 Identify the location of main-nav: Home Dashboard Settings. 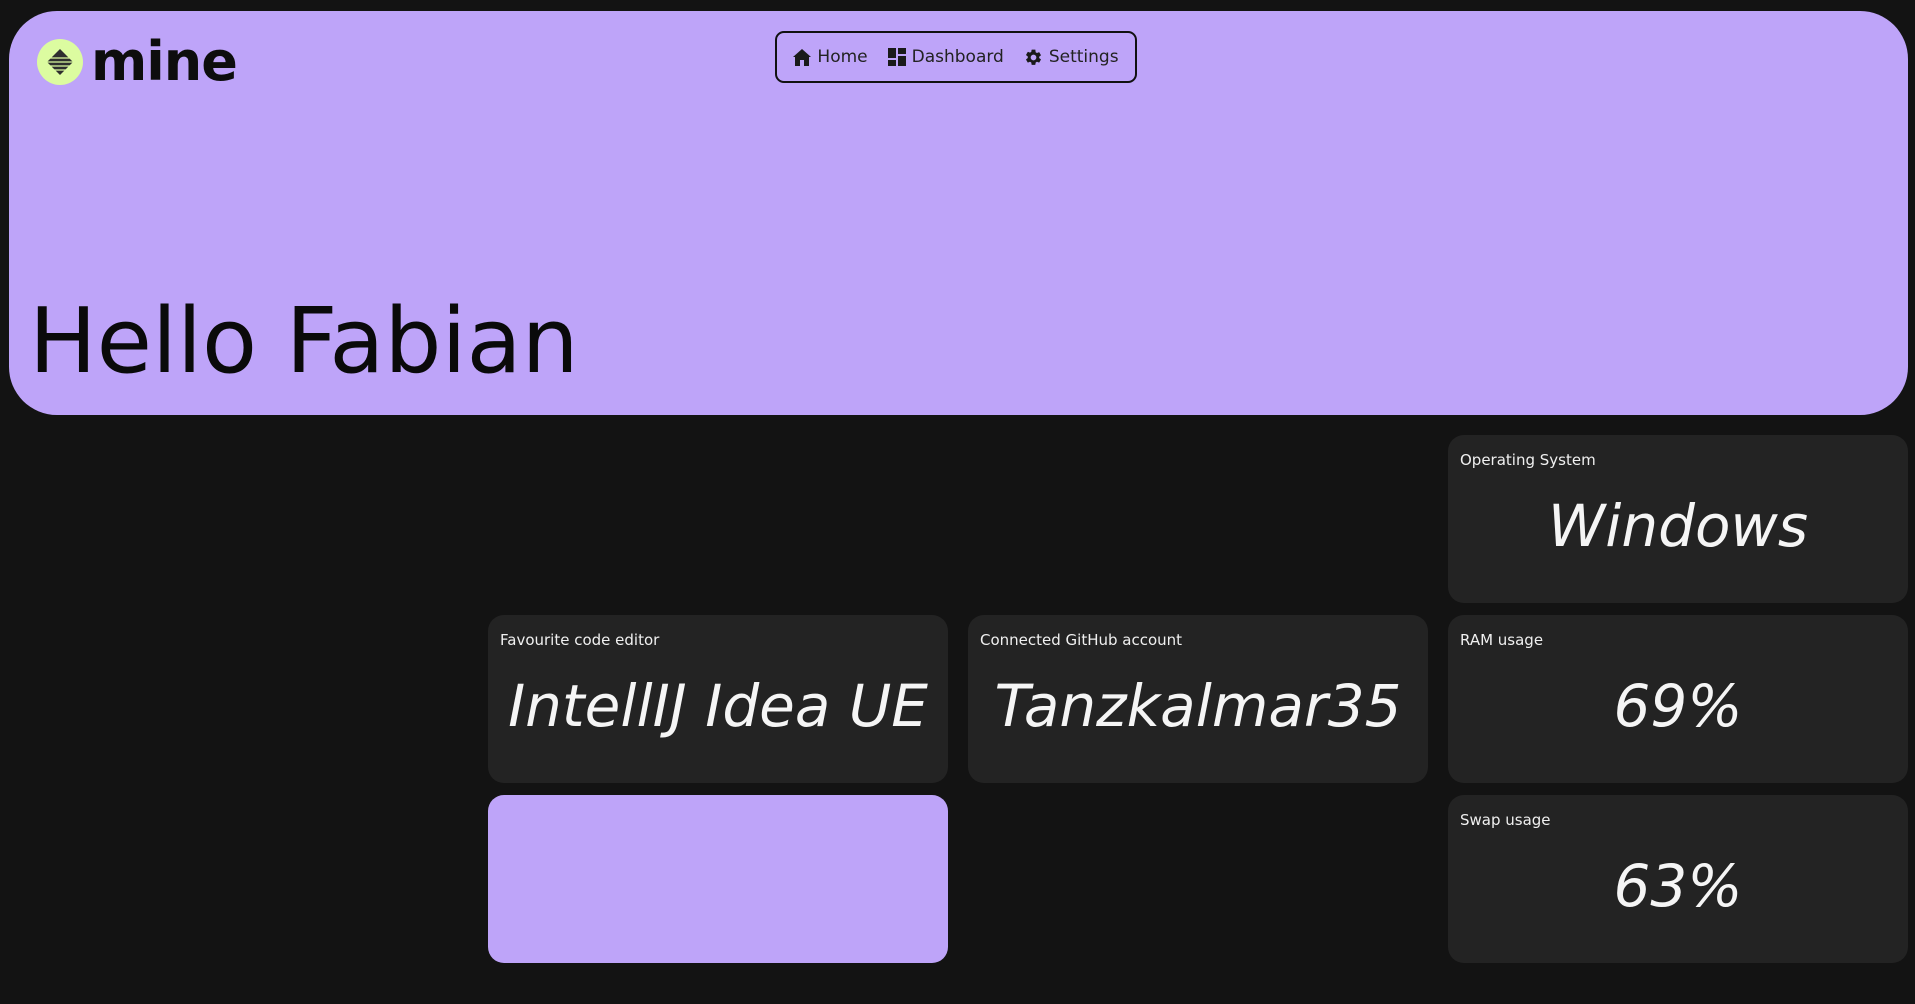
(956, 57).